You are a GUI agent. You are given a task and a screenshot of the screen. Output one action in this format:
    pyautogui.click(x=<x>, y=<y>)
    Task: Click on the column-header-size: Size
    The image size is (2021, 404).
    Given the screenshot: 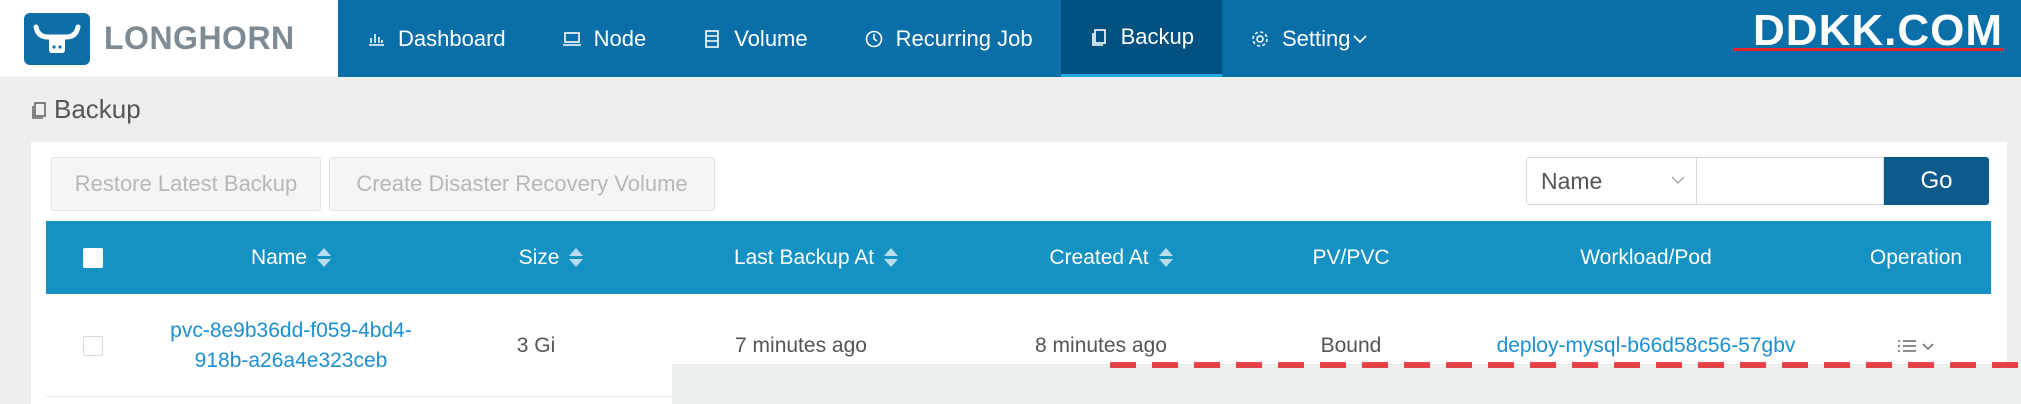 What is the action you would take?
    pyautogui.click(x=551, y=257)
    